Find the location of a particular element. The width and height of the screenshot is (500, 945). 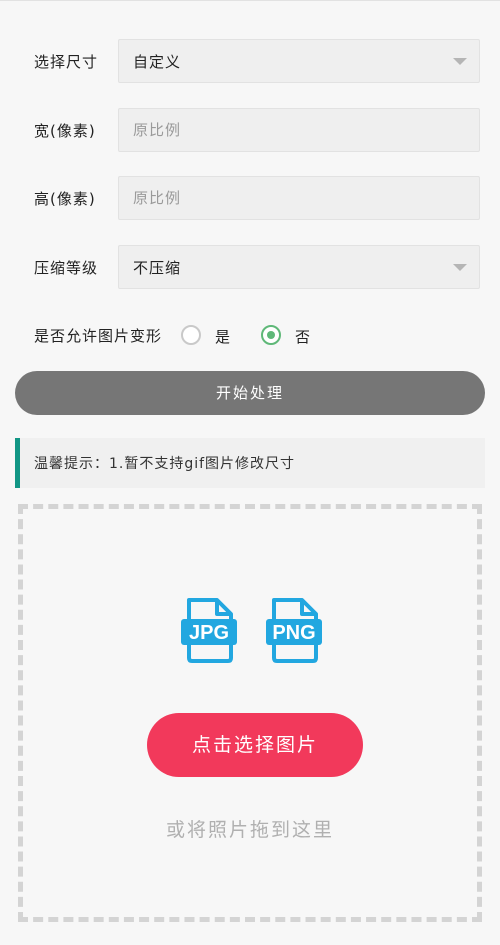

compression-select: 不压缩 is located at coordinates (299, 267).